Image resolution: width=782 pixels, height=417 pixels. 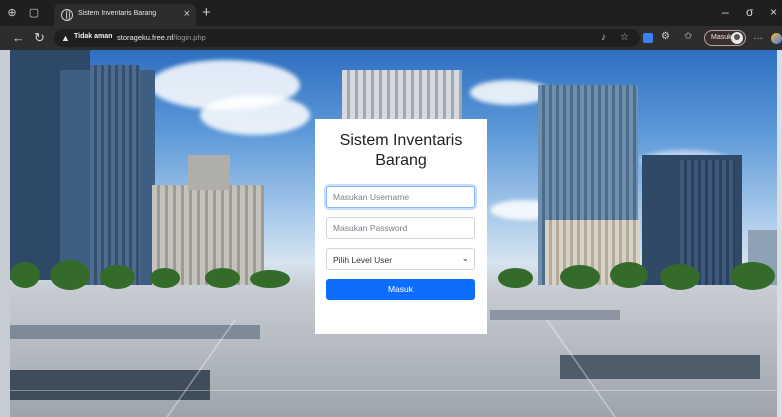 I want to click on plaza-wall, so click(x=555, y=315).